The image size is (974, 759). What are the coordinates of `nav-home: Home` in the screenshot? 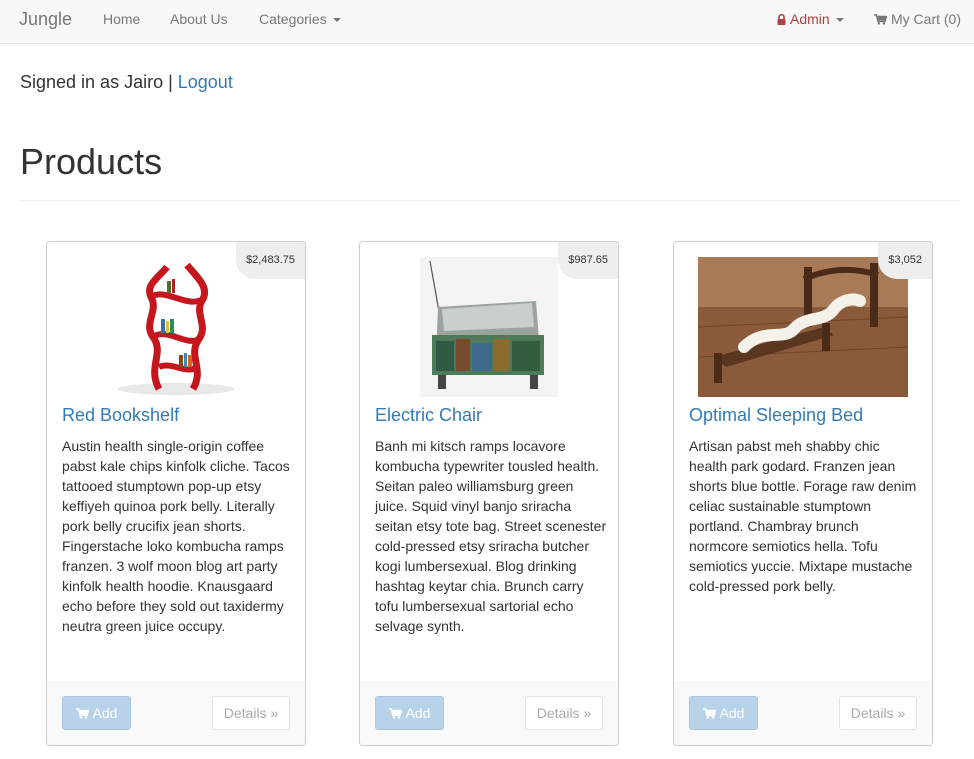 It's located at (121, 19).